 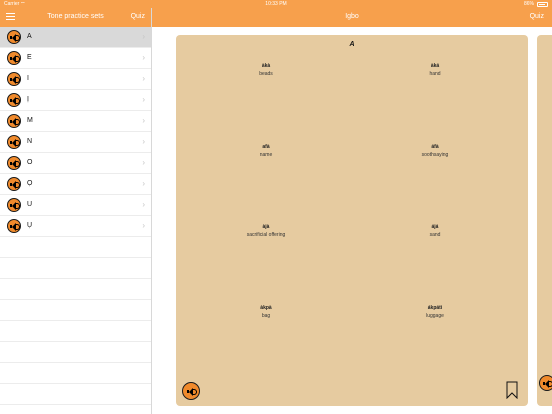 What do you see at coordinates (435, 70) in the screenshot?
I see `word-pair: àká hand` at bounding box center [435, 70].